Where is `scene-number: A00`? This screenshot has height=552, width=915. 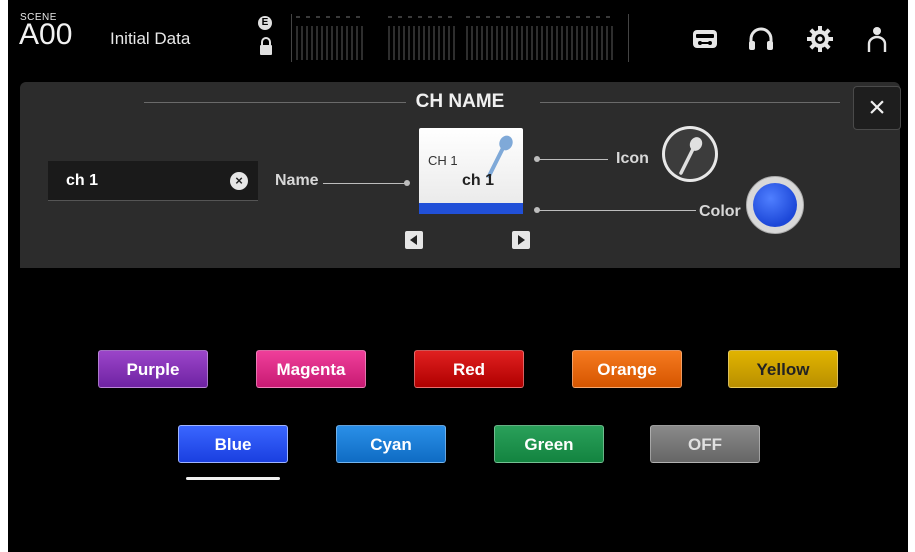
scene-number: A00 is located at coordinates (45, 35).